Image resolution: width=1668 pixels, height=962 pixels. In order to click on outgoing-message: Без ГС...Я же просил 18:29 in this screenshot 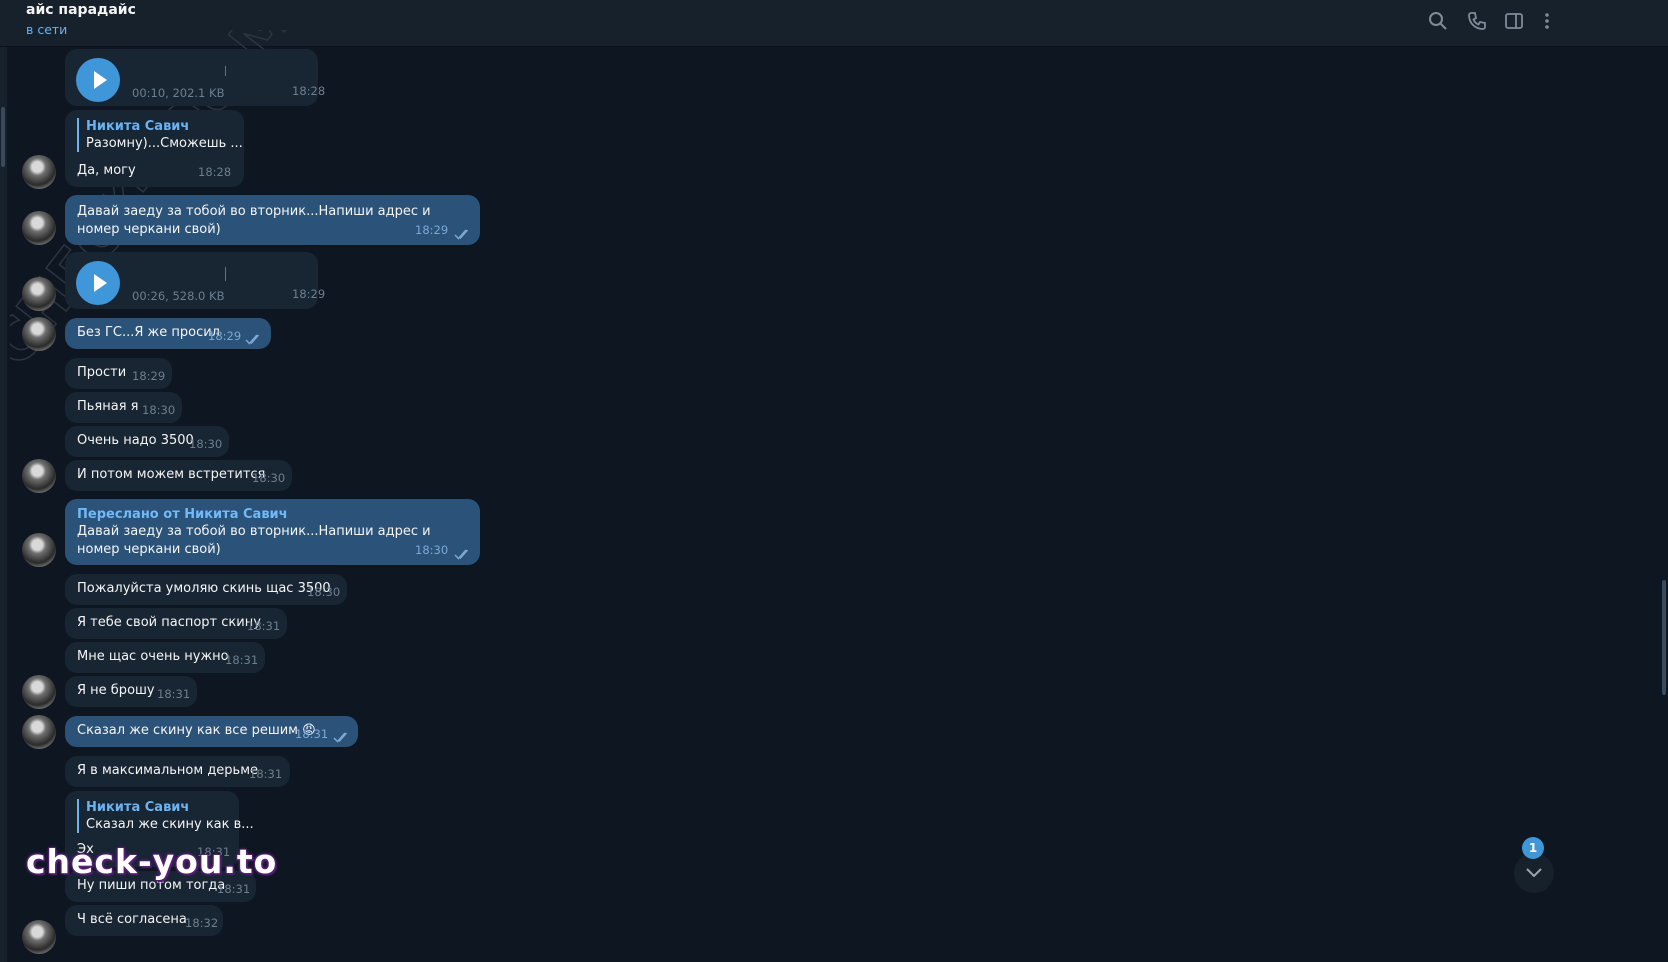, I will do `click(168, 333)`.